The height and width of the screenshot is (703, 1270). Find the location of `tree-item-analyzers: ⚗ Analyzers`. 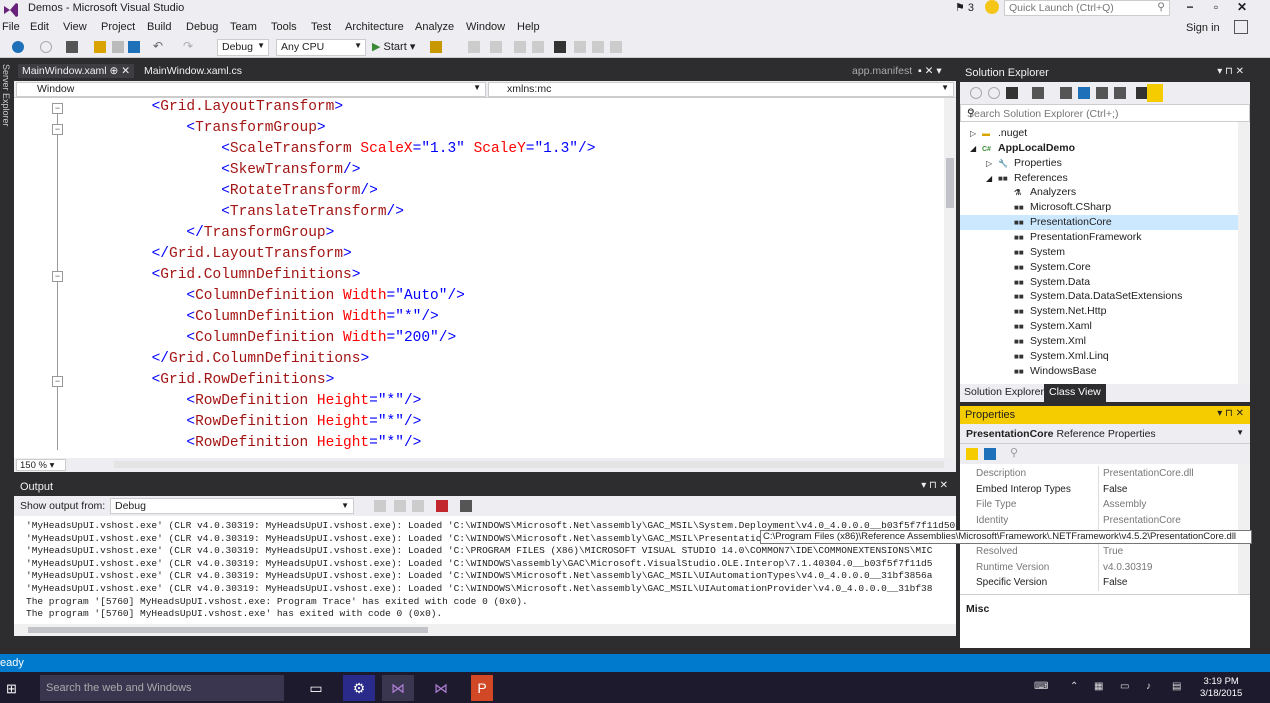

tree-item-analyzers: ⚗ Analyzers is located at coordinates (1099, 192).